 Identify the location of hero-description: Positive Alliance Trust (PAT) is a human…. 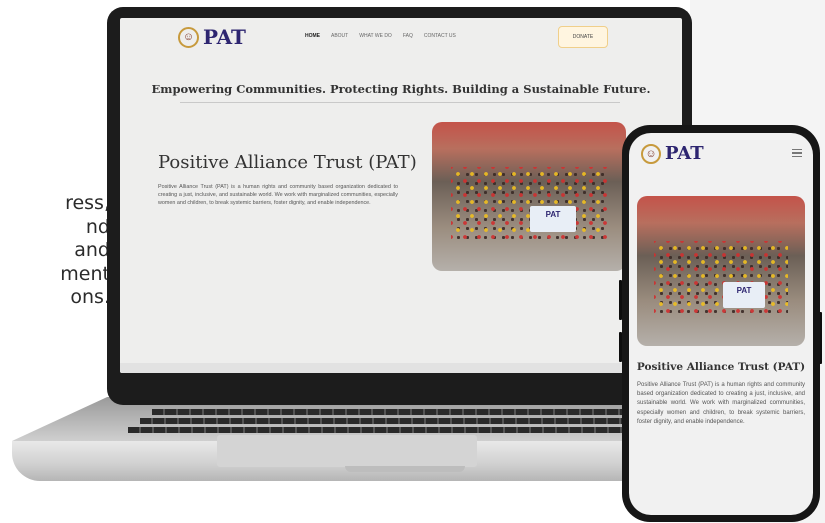
(278, 195).